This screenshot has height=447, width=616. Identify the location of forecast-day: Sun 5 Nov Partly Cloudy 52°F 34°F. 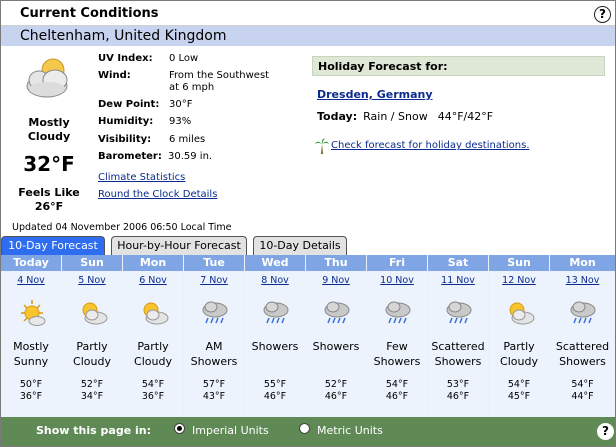
(92, 336).